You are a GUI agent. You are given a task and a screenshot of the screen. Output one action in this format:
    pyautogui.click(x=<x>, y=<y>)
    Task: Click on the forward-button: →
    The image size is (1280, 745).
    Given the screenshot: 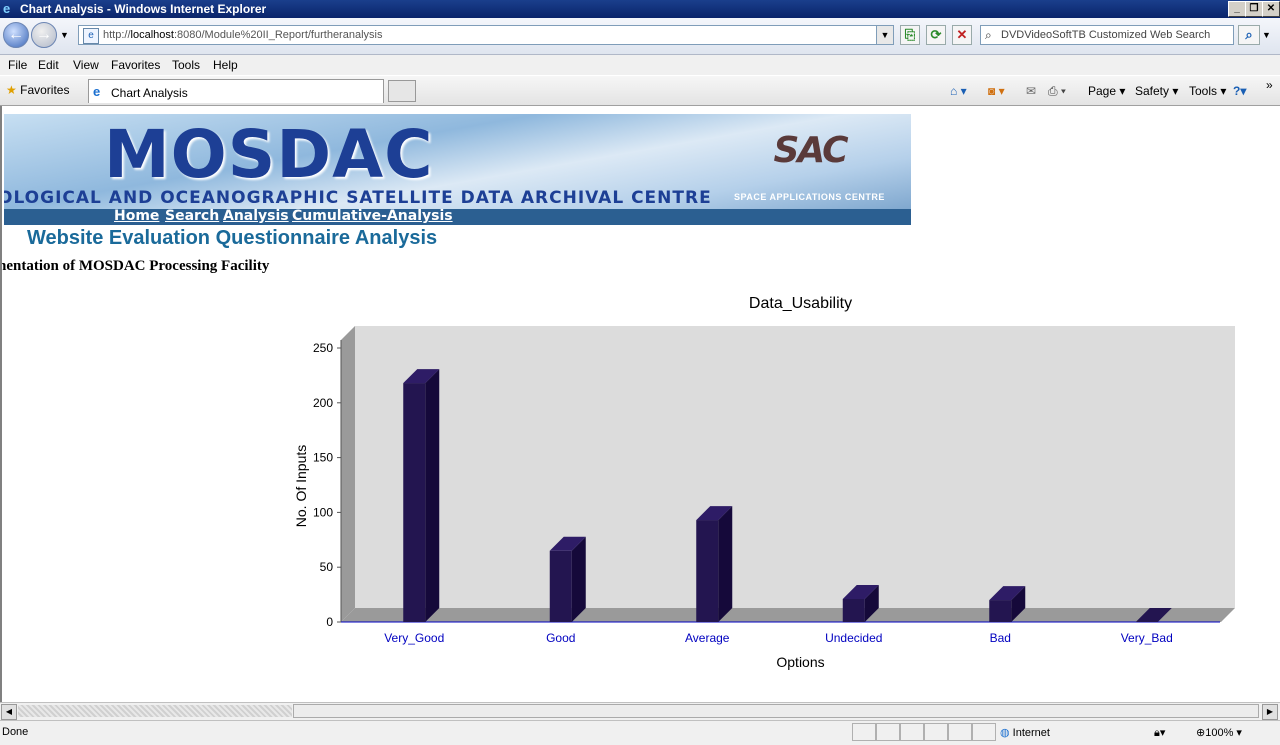 What is the action you would take?
    pyautogui.click(x=44, y=35)
    